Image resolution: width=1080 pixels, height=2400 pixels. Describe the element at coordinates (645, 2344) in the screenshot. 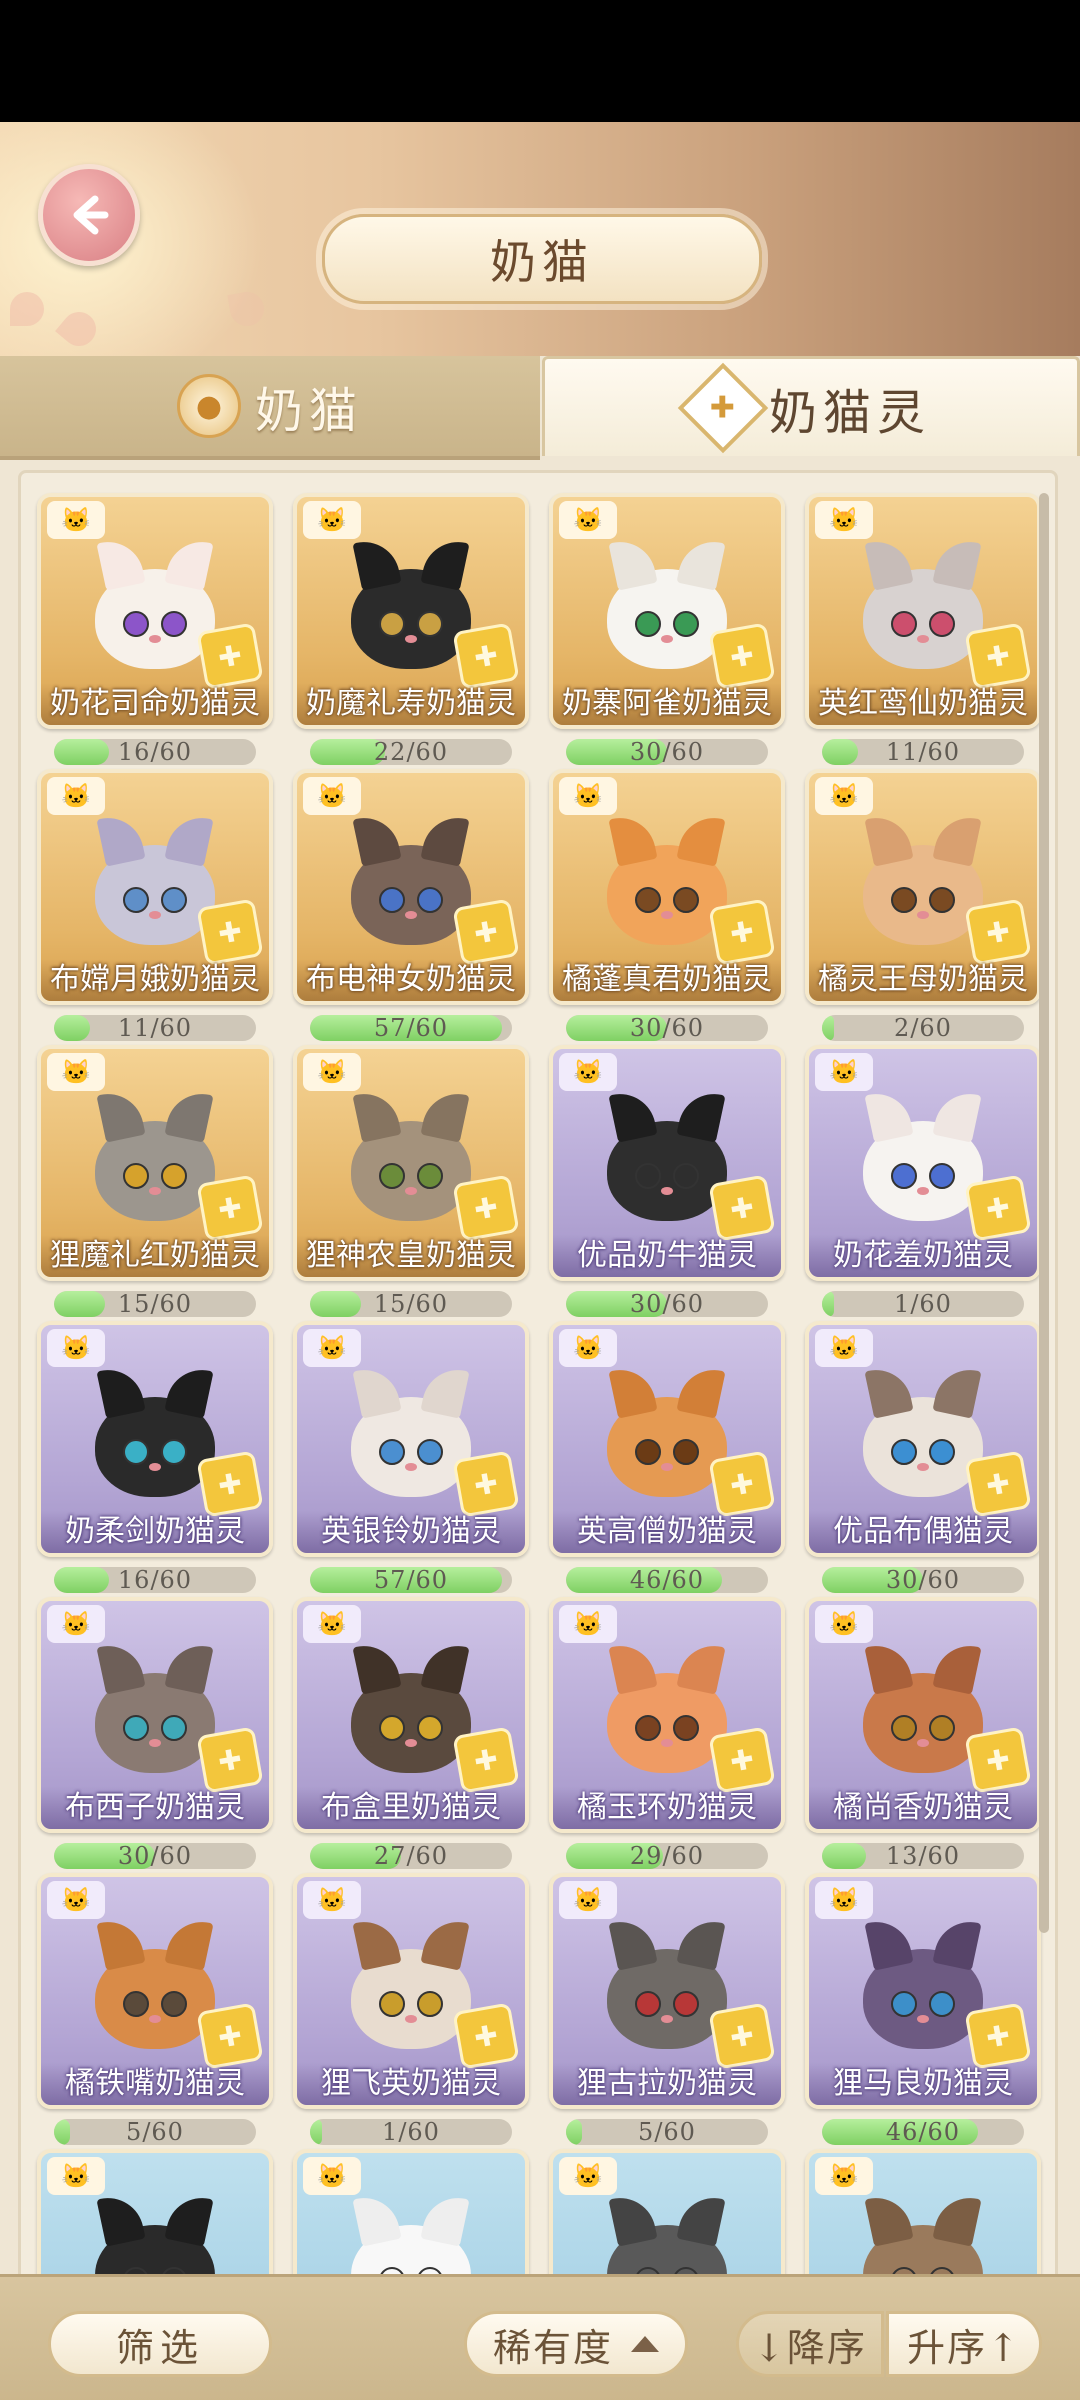

I see `triangle-up-icon` at that location.